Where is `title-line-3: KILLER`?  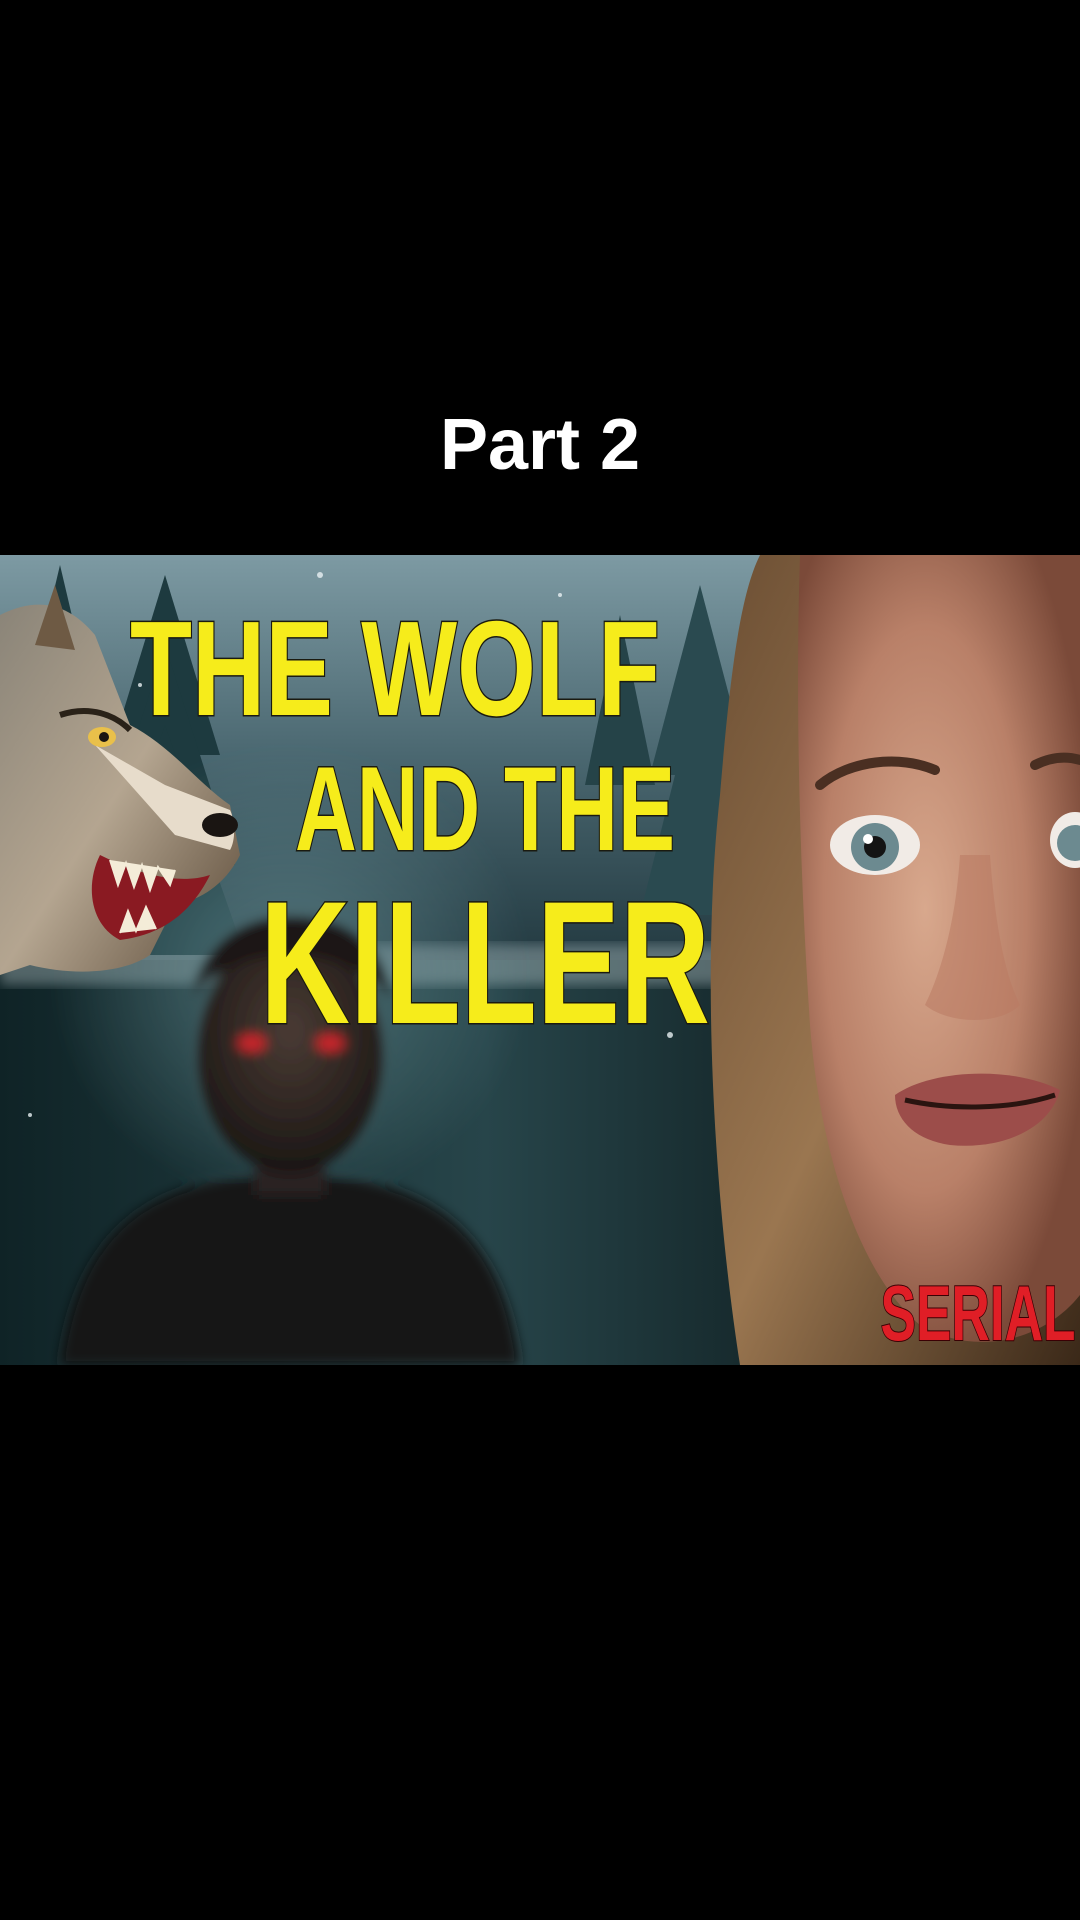
title-line-3: KILLER is located at coordinates (485, 963).